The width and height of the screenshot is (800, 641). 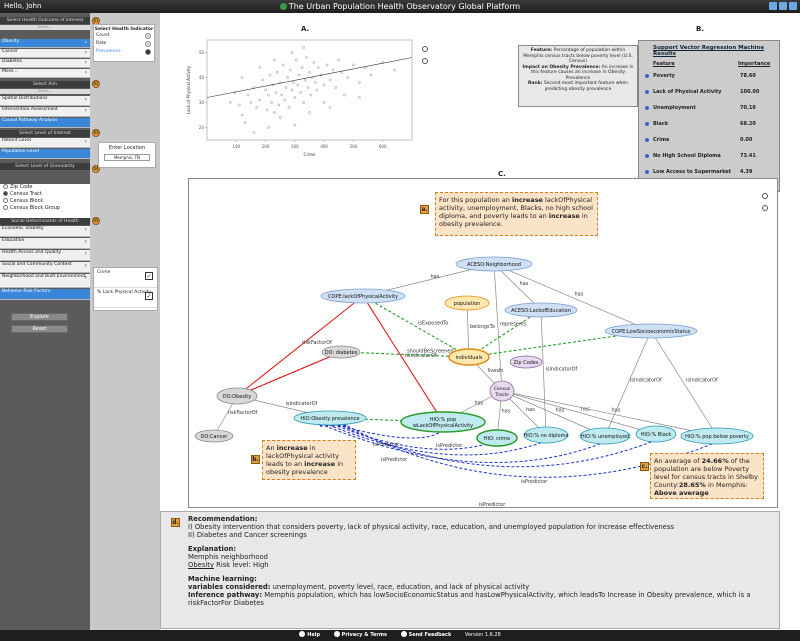 What do you see at coordinates (329, 419) in the screenshot?
I see `node-label: HIO:Obesity prevalence` at bounding box center [329, 419].